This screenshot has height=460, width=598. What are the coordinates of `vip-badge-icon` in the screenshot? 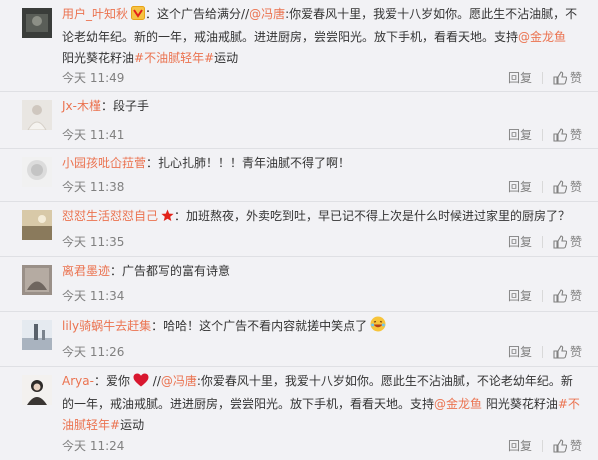 It's located at (138, 16).